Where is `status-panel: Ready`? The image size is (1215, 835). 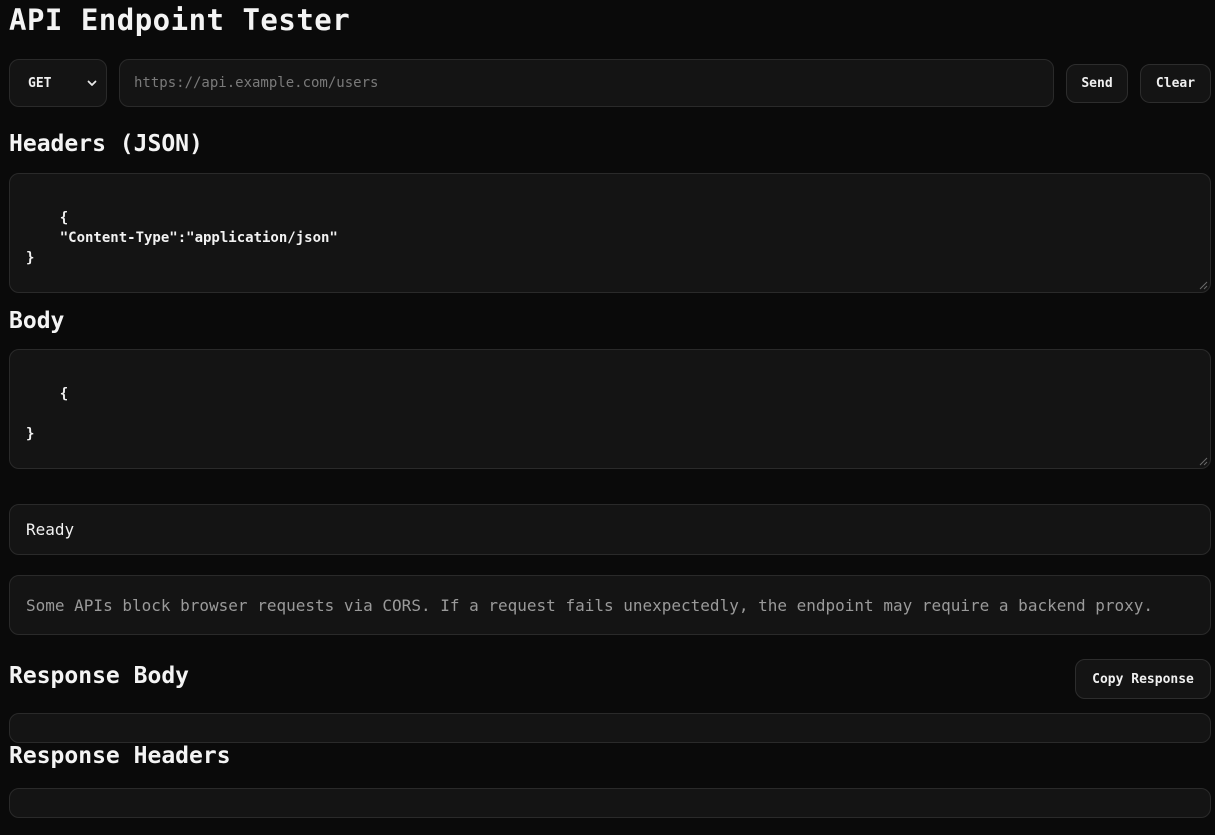
status-panel: Ready is located at coordinates (610, 529).